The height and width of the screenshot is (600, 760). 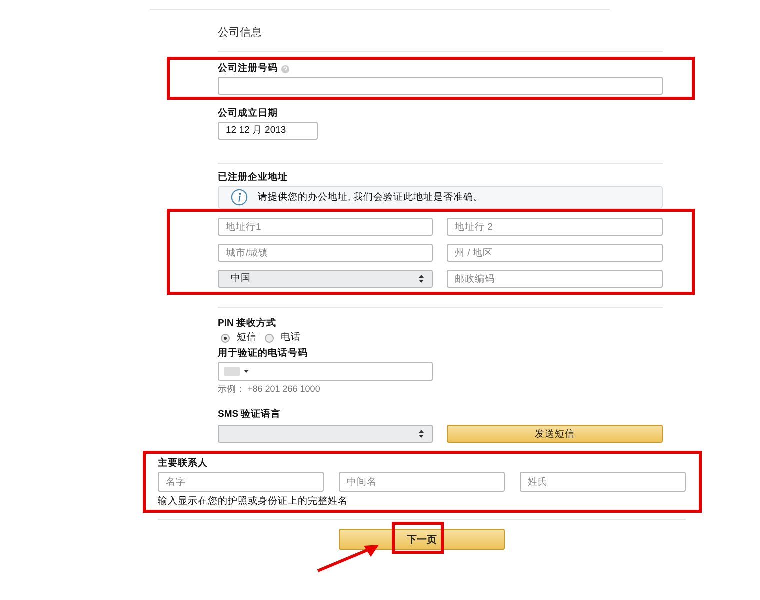 I want to click on address-field: 地址行1, so click(x=325, y=227).